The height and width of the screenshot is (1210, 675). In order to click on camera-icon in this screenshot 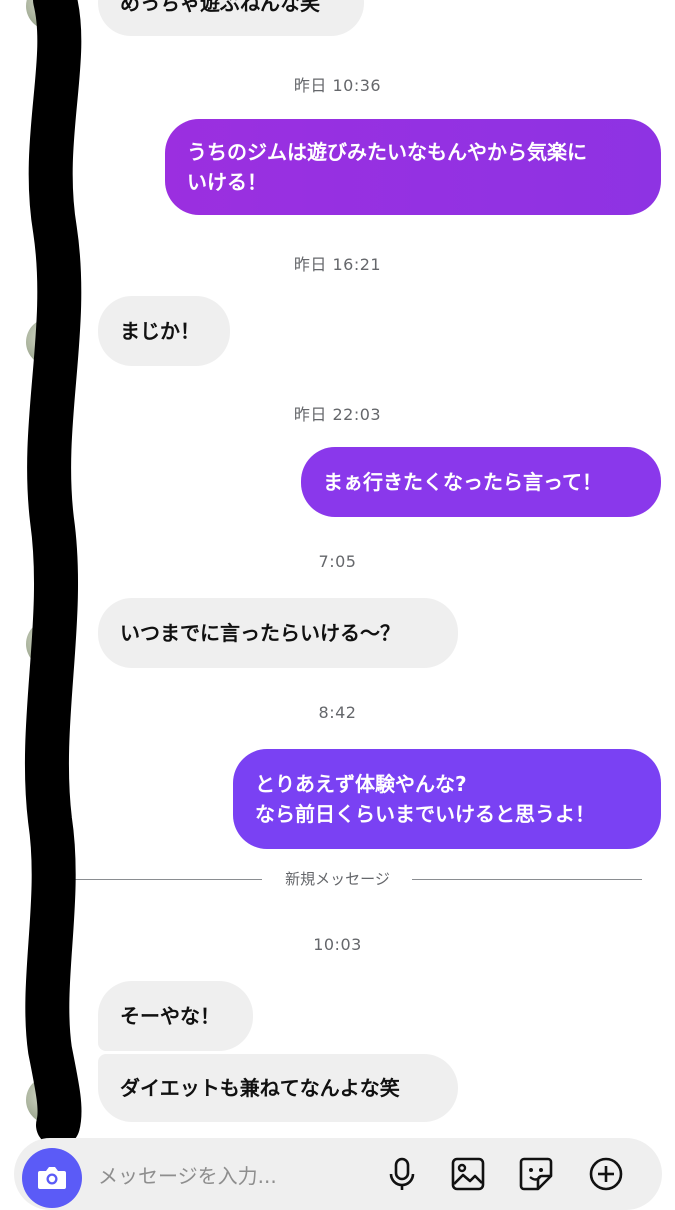, I will do `click(52, 1178)`.